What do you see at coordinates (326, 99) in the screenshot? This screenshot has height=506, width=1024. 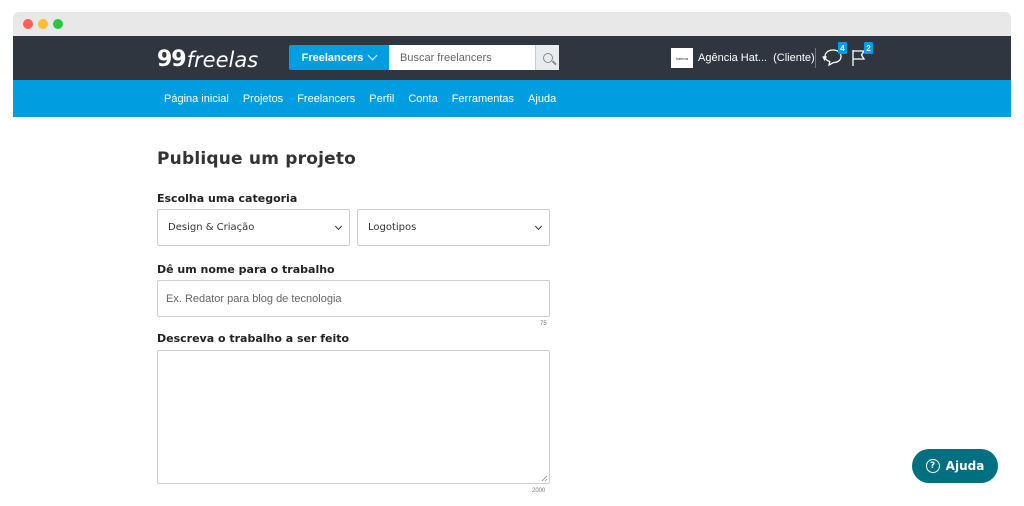 I see `nav-item-freelancers: Freelancers` at bounding box center [326, 99].